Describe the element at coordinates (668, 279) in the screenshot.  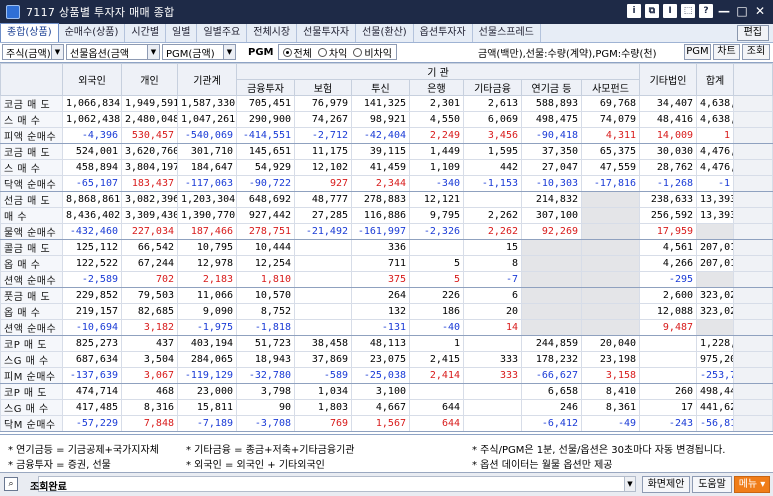
I see `table-cell: -295` at that location.